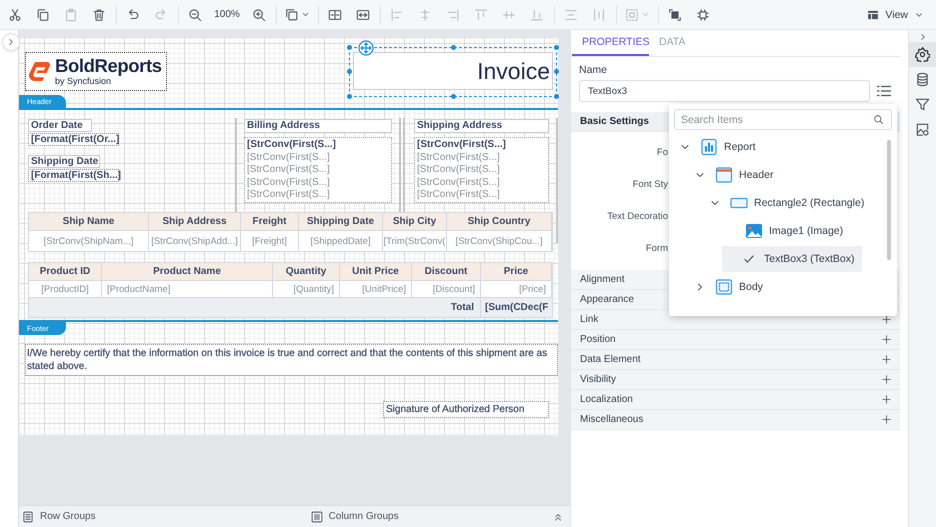 This screenshot has width=936, height=527. What do you see at coordinates (446, 272) in the screenshot?
I see `column-header: Discount` at bounding box center [446, 272].